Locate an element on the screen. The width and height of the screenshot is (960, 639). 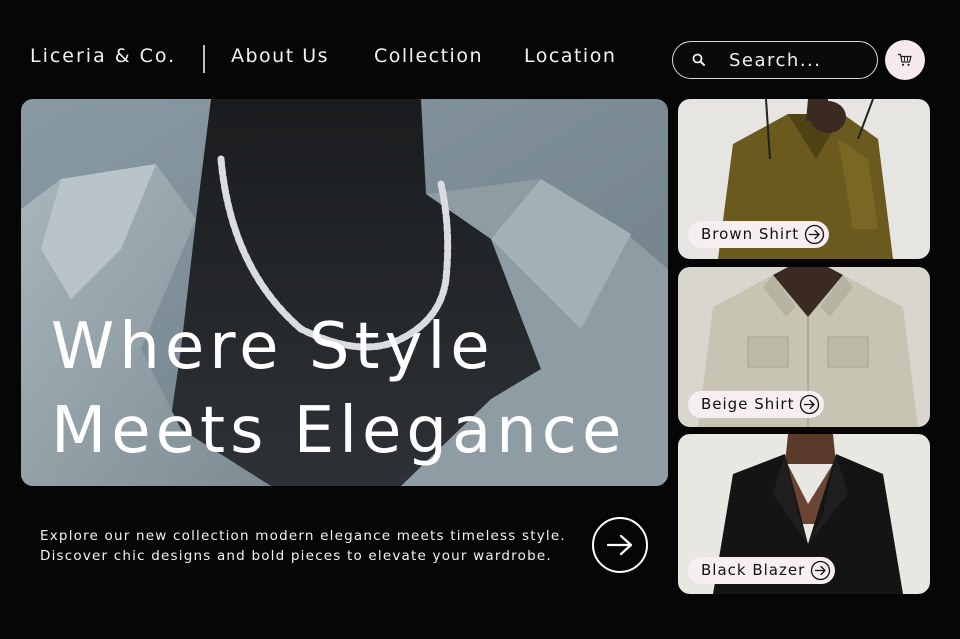
search-icon is located at coordinates (698, 59).